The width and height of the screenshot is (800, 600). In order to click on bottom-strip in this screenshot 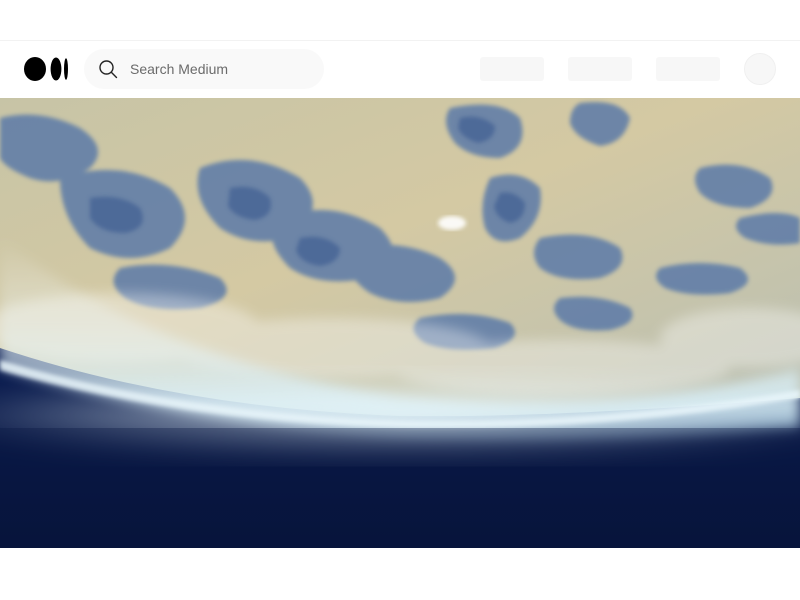, I will do `click(400, 574)`.